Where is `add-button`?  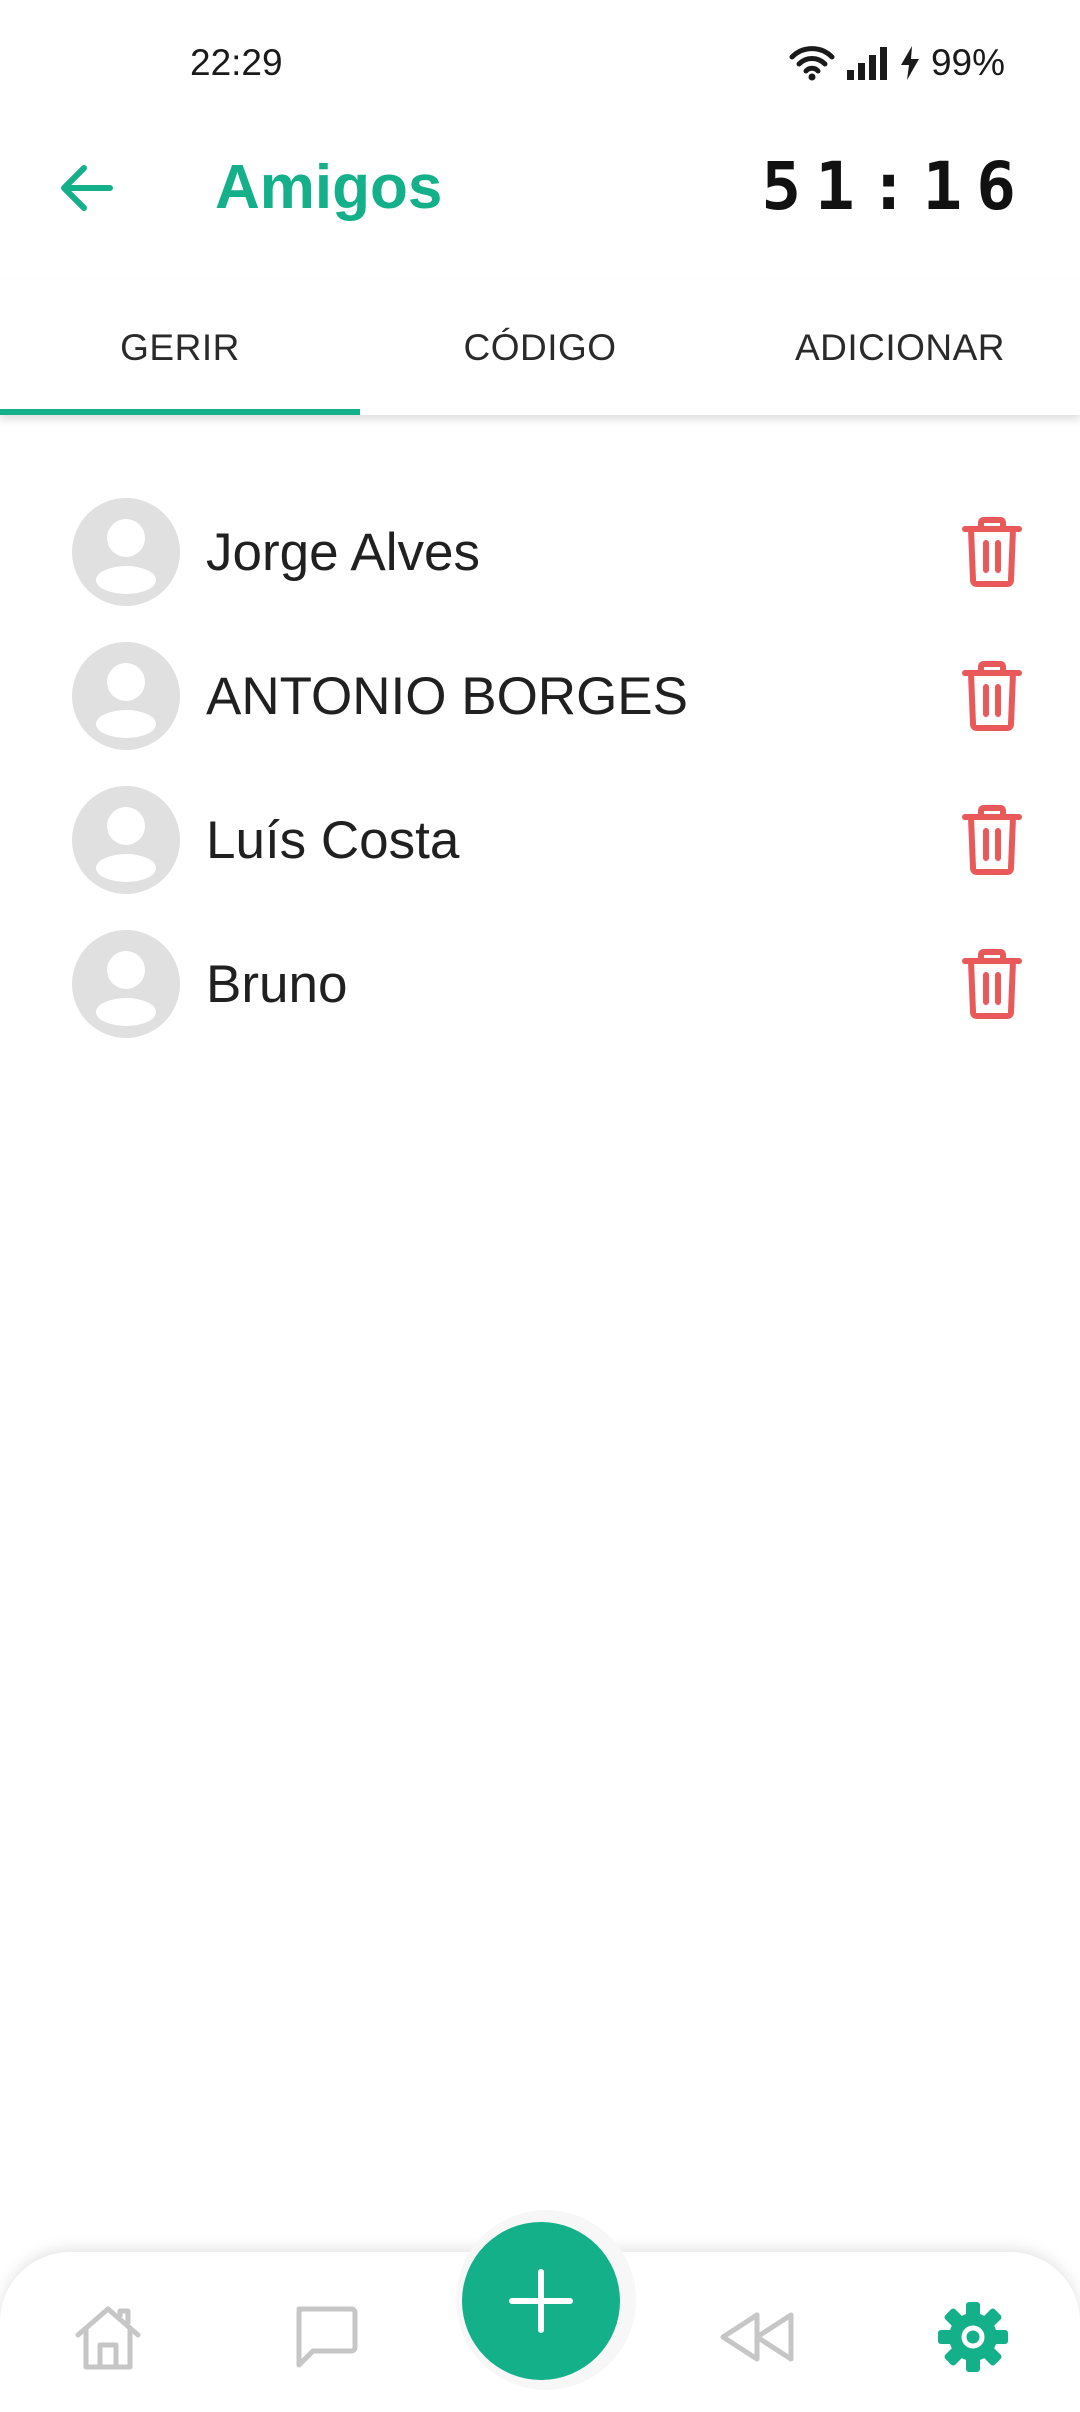
add-button is located at coordinates (541, 2301).